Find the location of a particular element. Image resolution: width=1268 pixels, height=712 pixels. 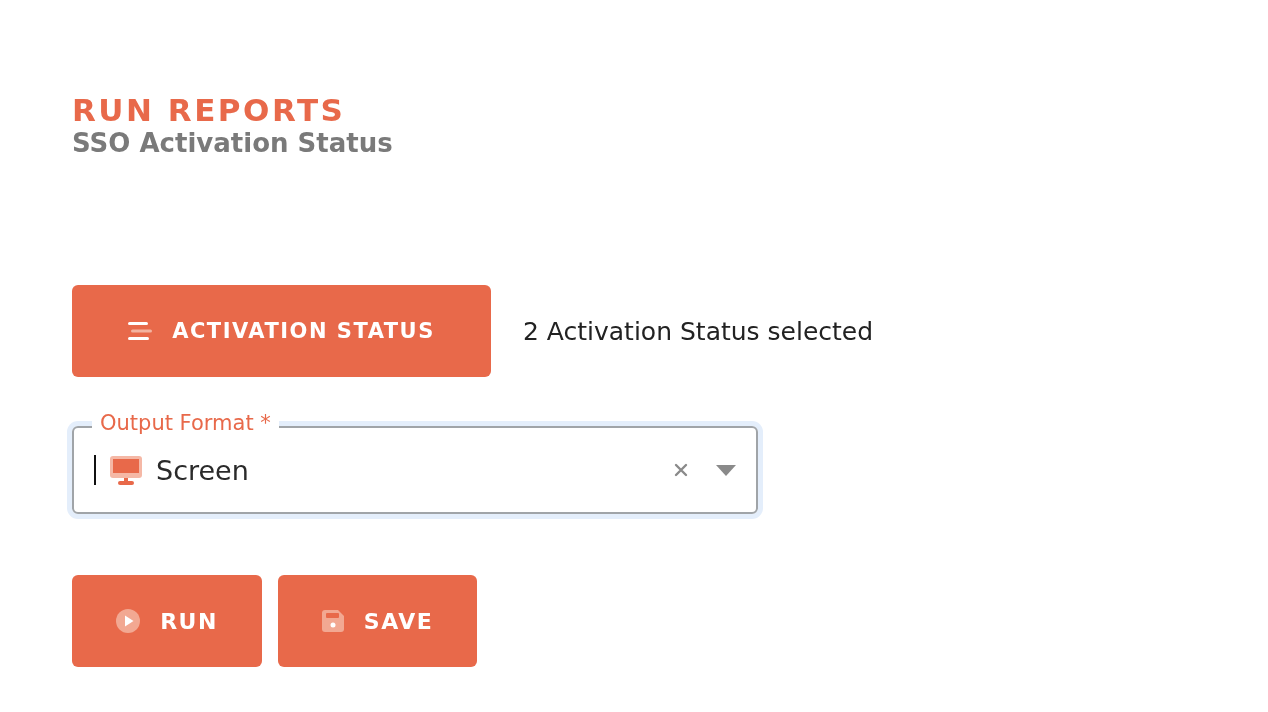

clear-icon is located at coordinates (681, 470).